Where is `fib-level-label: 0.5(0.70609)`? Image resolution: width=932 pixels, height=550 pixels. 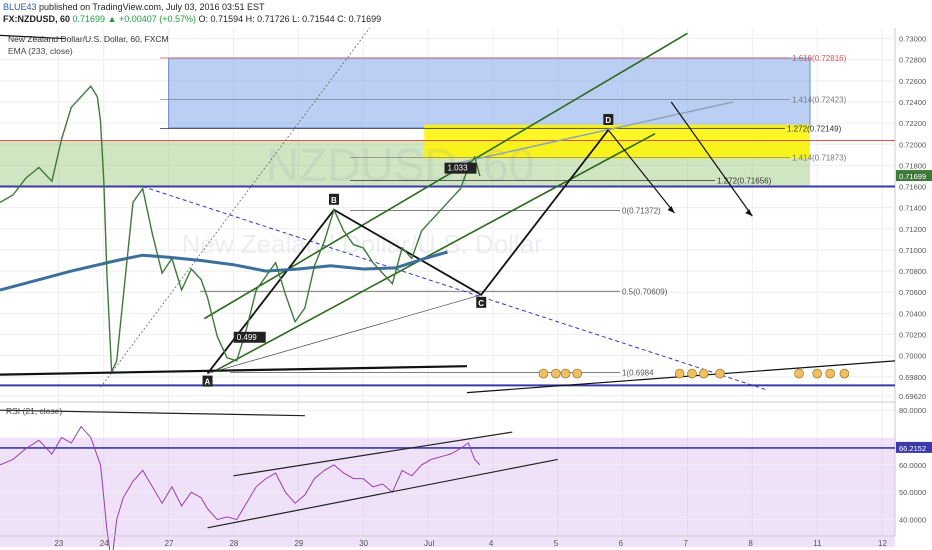
fib-level-label: 0.5(0.70609) is located at coordinates (645, 291).